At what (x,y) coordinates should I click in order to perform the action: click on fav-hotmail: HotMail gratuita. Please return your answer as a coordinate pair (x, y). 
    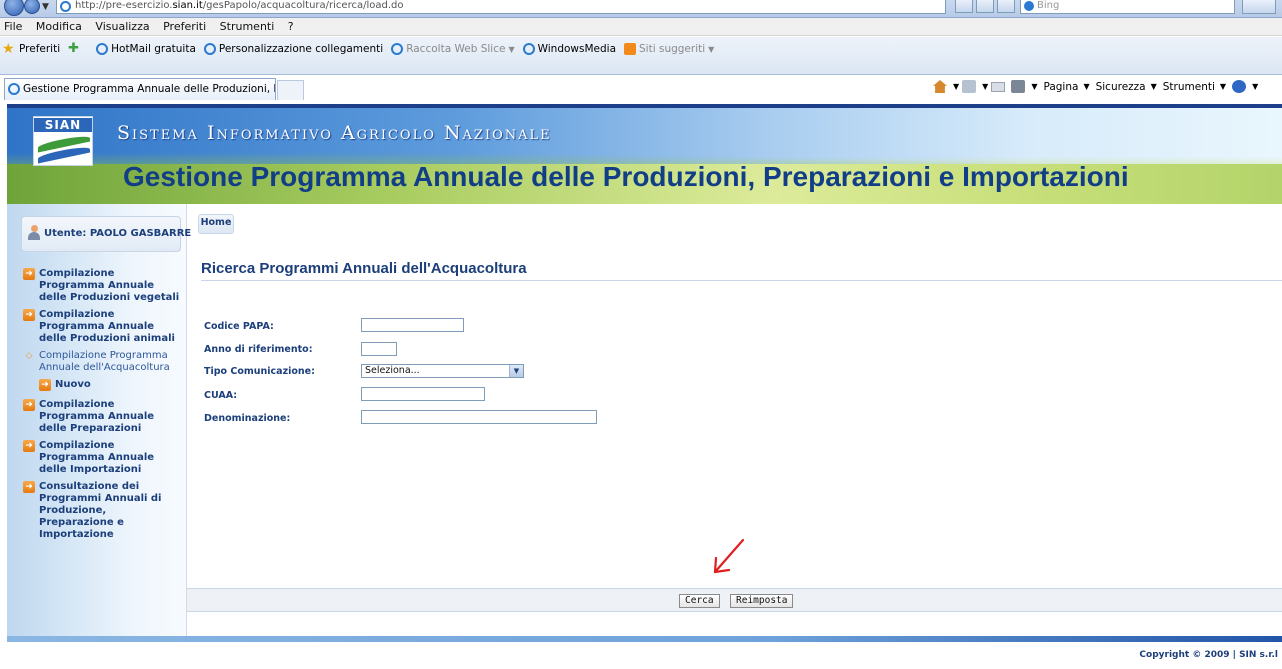
    Looking at the image, I should click on (146, 49).